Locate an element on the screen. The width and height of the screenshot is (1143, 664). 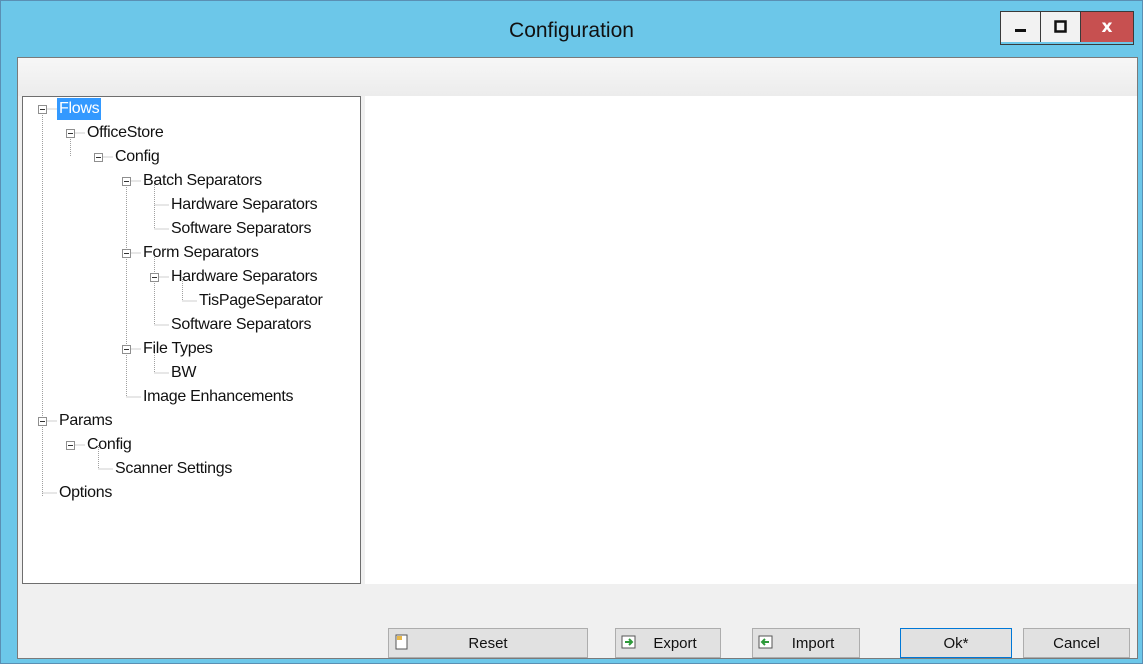
tree-node-tispageseparator: TisPageSeparator is located at coordinates (261, 301).